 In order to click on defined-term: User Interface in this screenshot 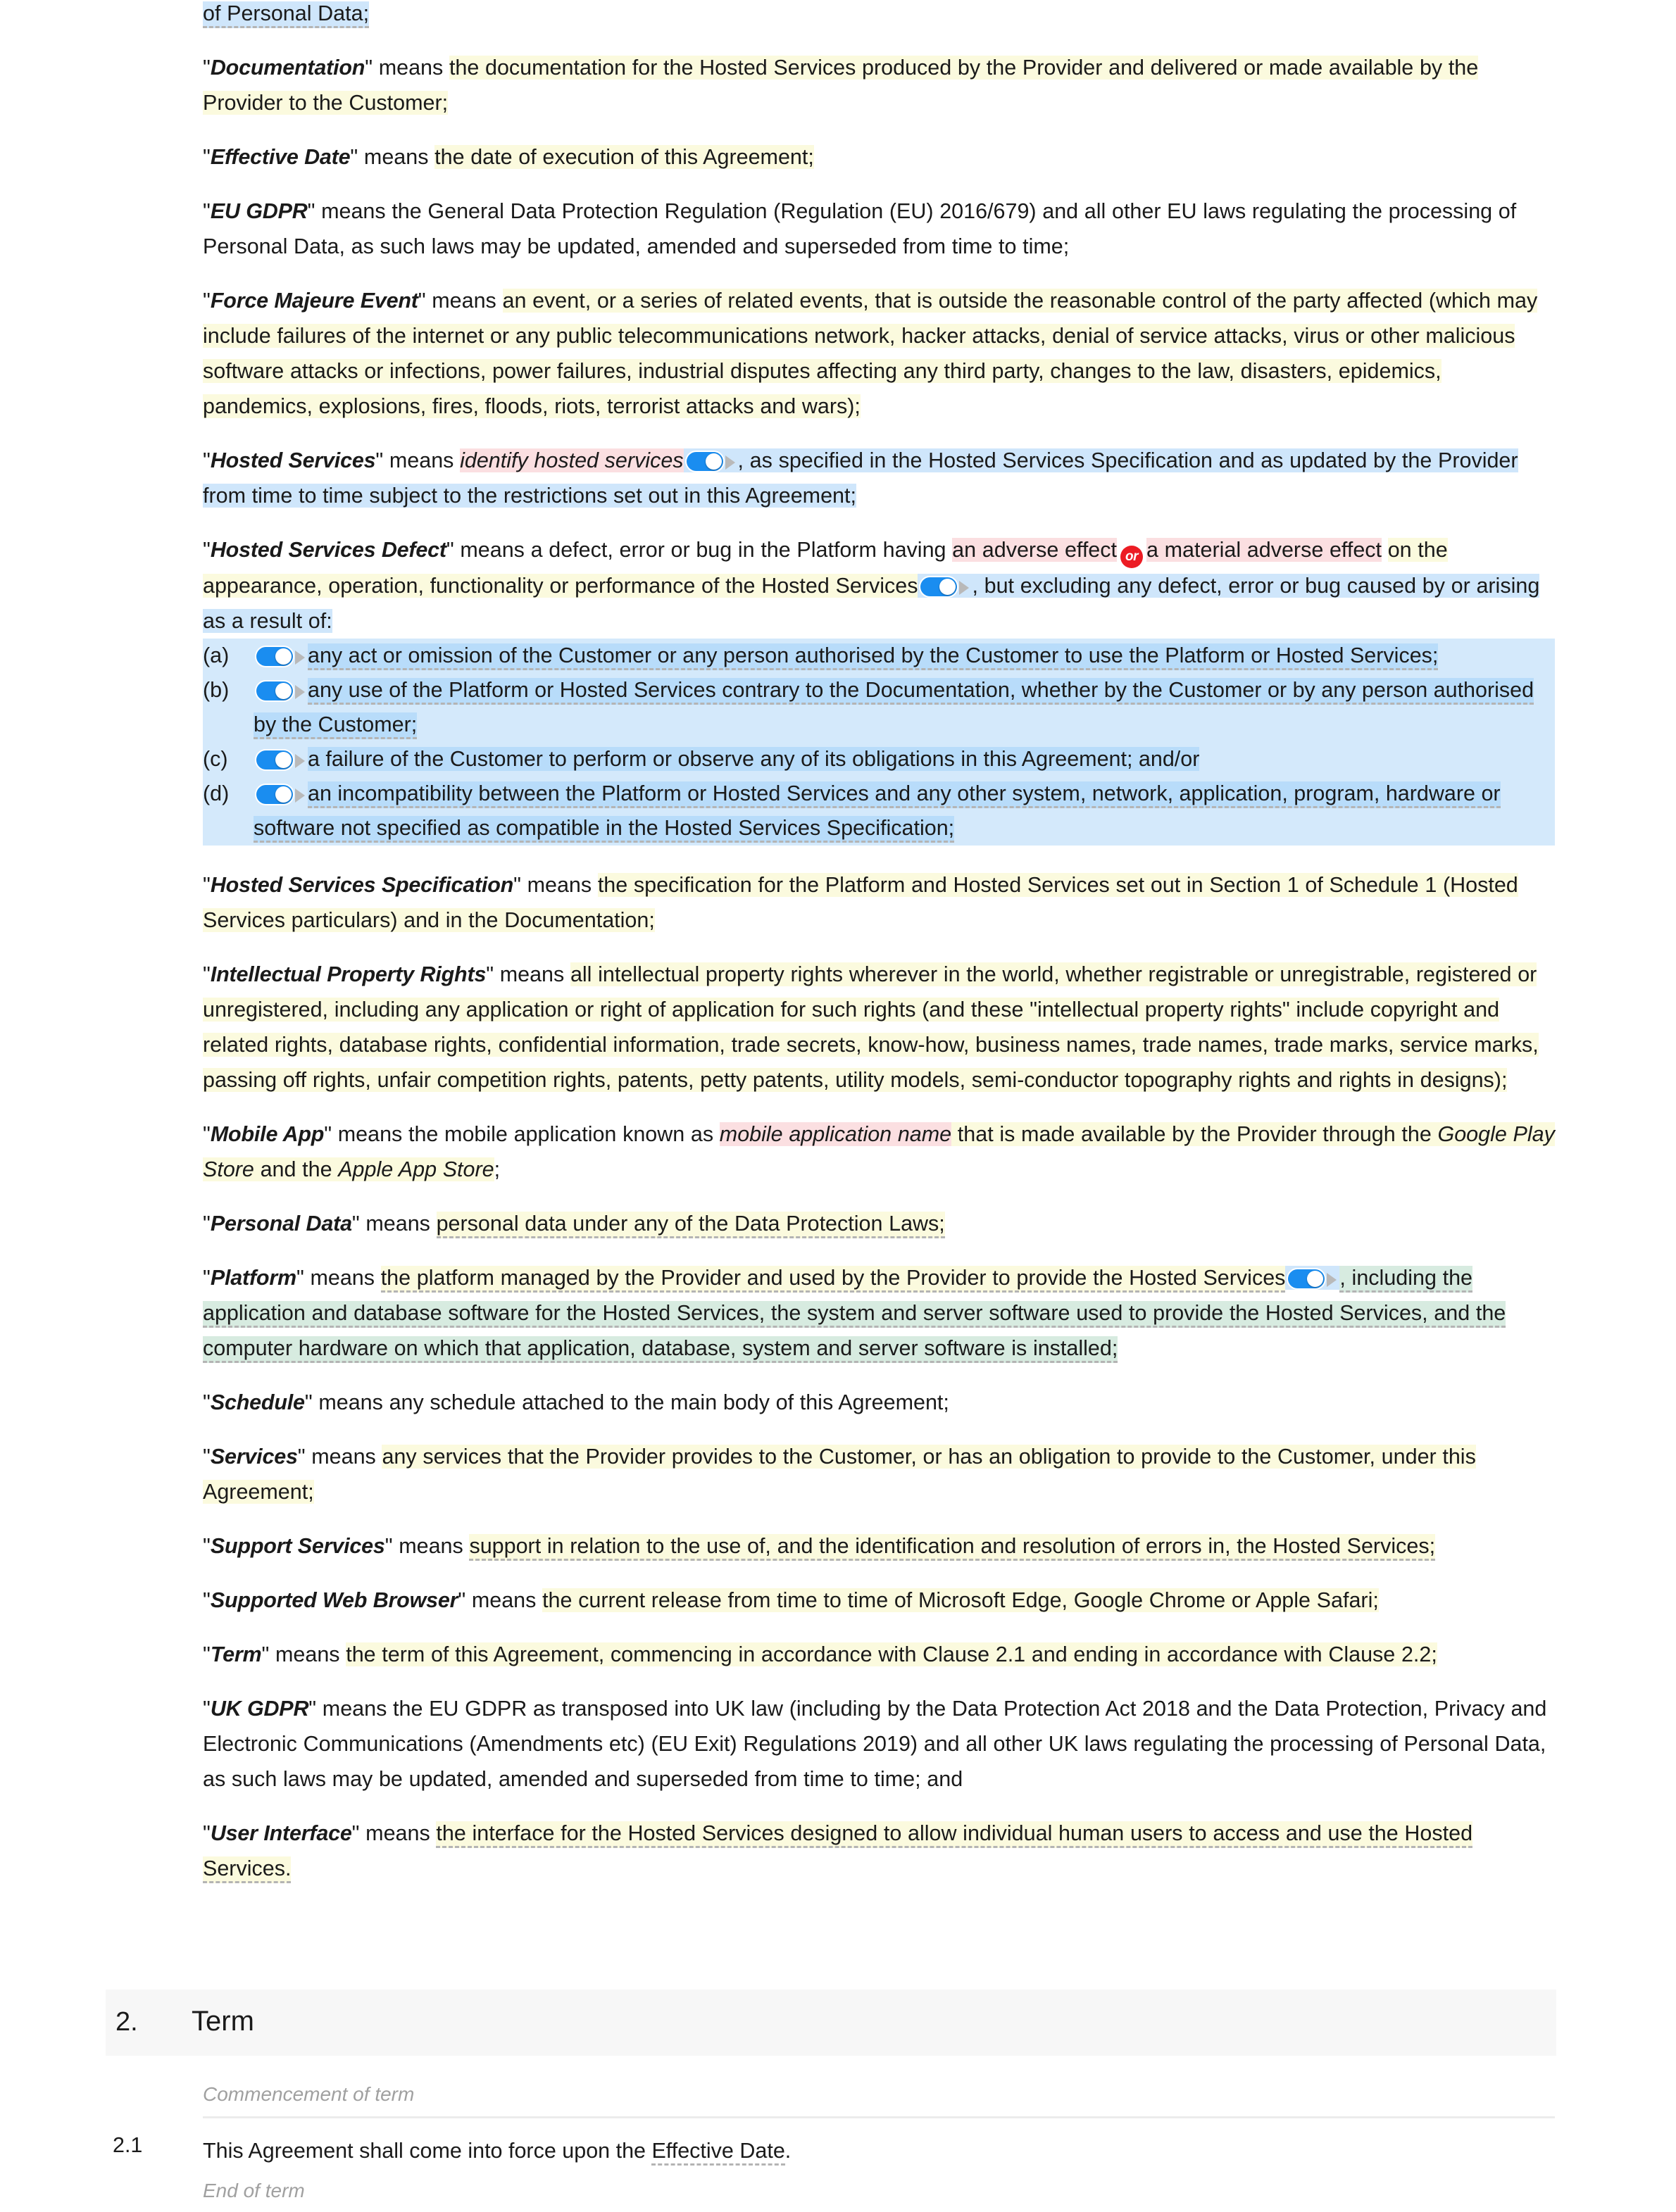, I will do `click(281, 1833)`.